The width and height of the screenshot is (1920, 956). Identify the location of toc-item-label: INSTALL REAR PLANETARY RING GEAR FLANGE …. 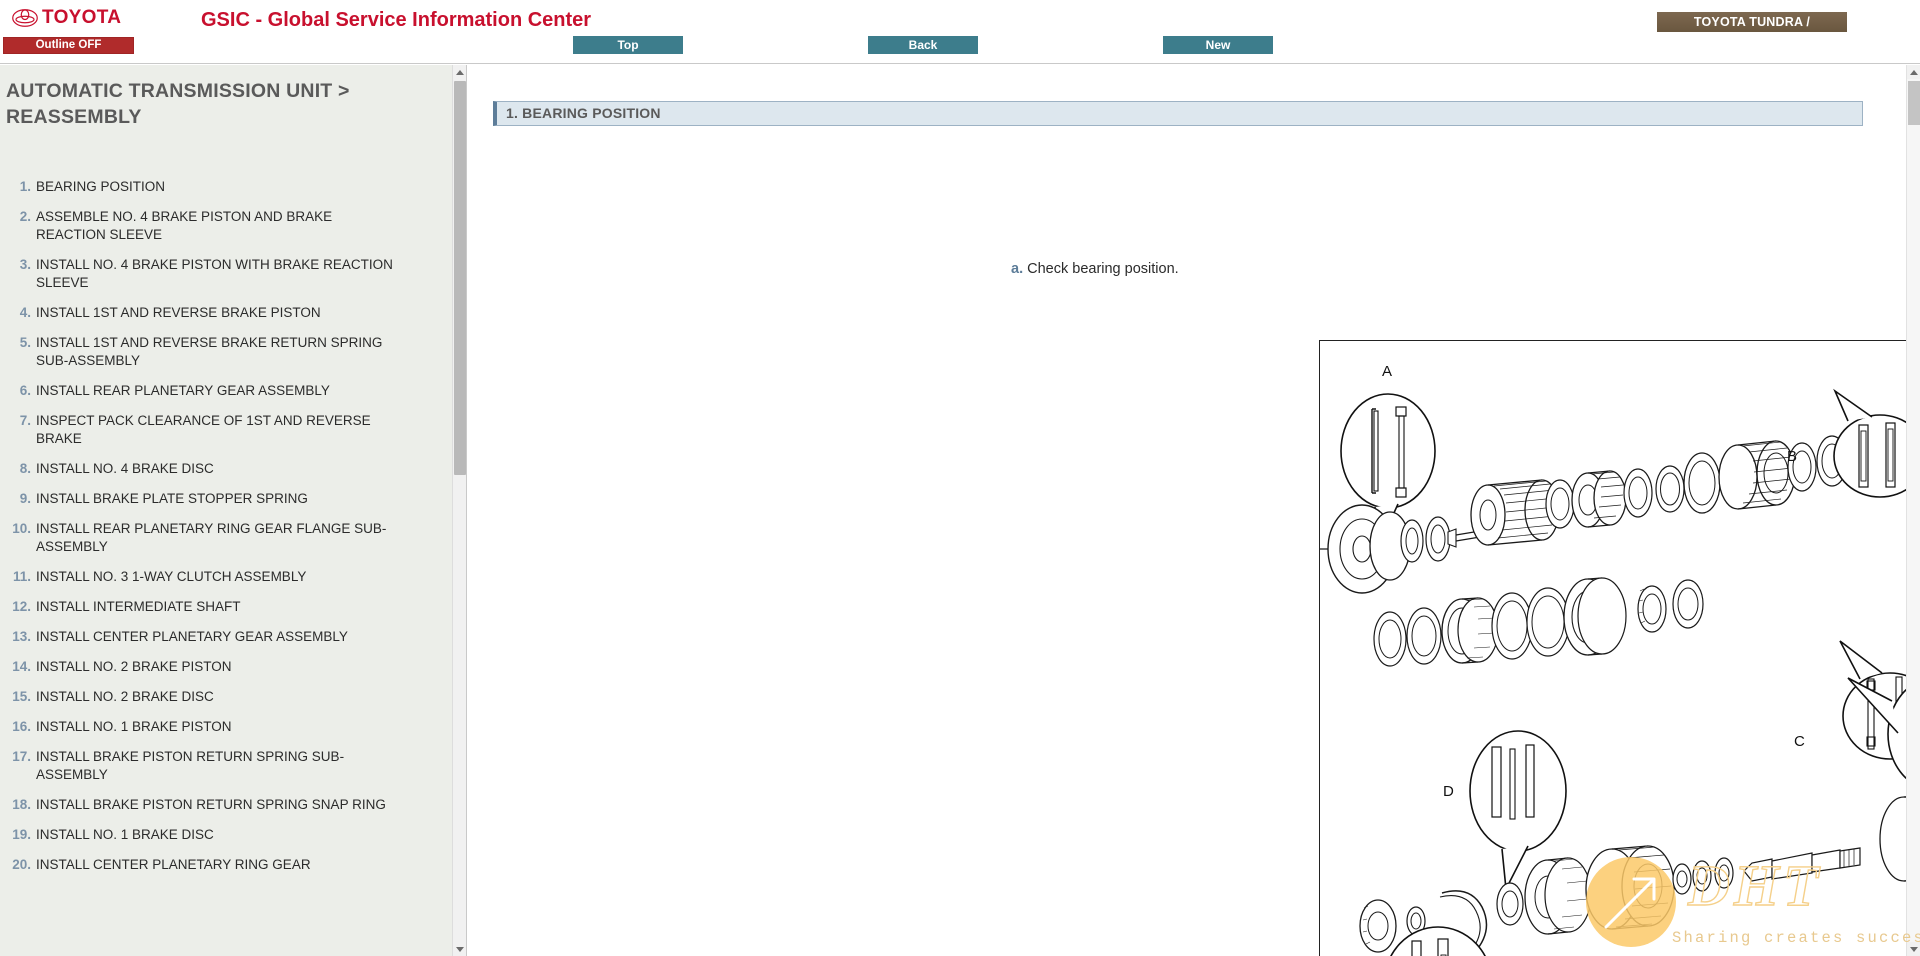
(211, 537).